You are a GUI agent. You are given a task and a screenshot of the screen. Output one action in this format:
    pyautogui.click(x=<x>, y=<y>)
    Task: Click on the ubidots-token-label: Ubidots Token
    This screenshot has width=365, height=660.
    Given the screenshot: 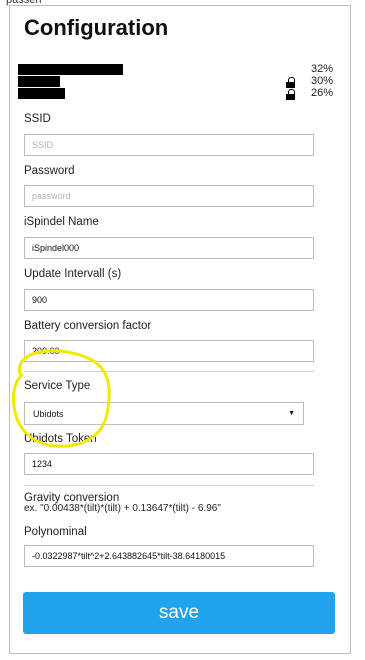 What is the action you would take?
    pyautogui.click(x=60, y=439)
    